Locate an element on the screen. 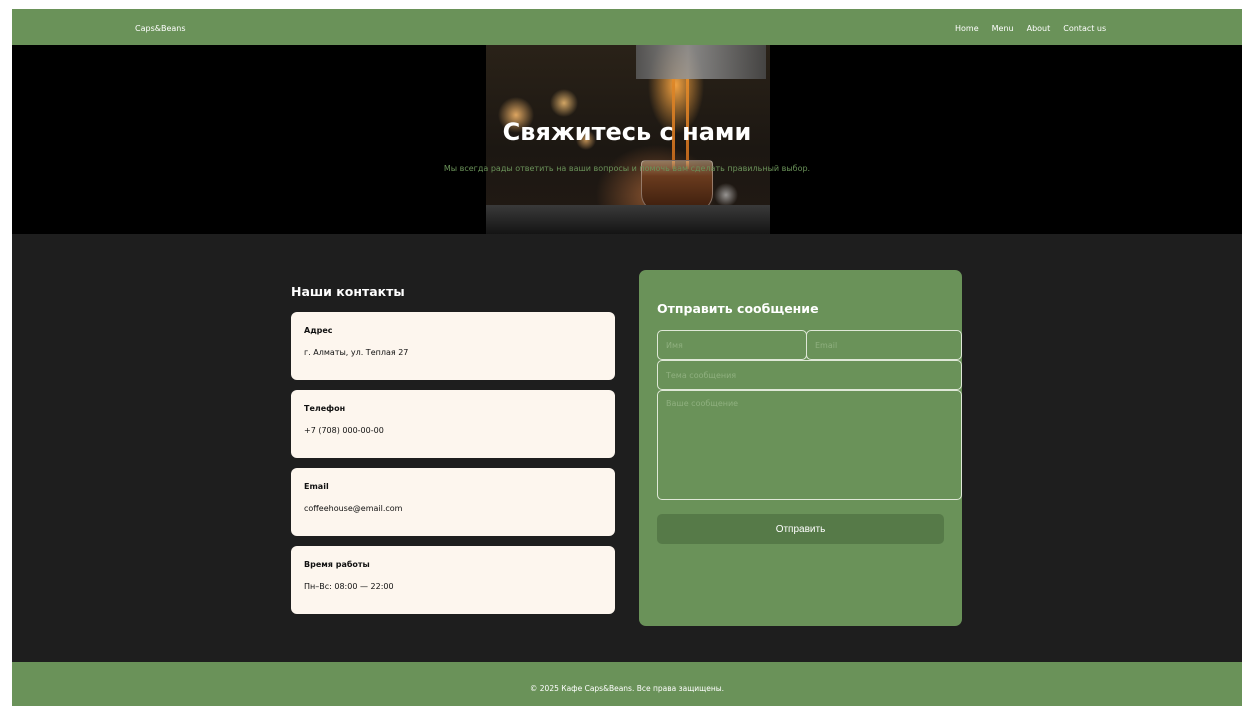 This screenshot has width=1246, height=706. contact-form: Отправить сообщение Отправить is located at coordinates (800, 448).